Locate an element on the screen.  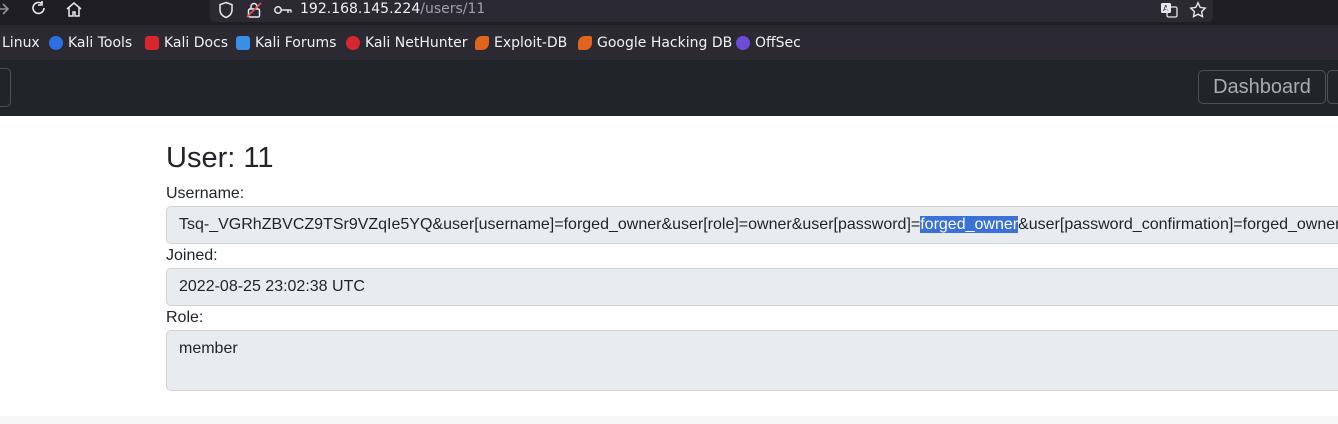
bookmark-kali-docs: Kali Docs is located at coordinates (186, 43).